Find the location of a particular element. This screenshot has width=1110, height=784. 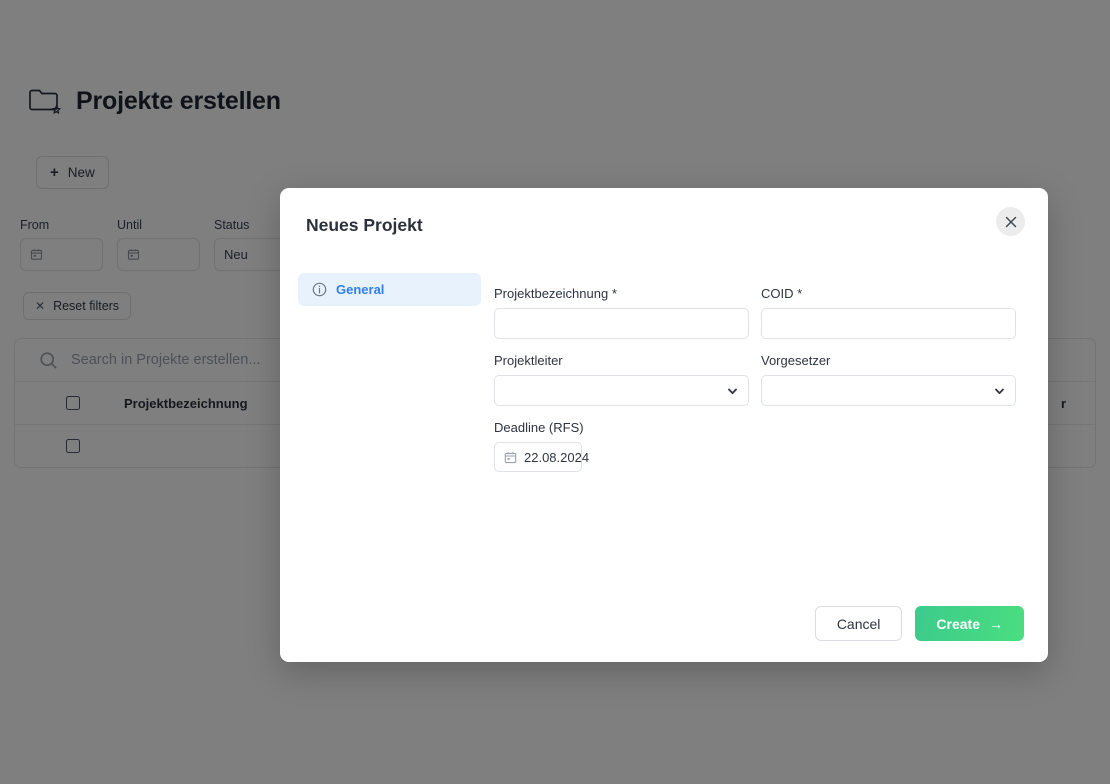

field-vorgesetzer: Vorgesetzer is located at coordinates (888, 379).